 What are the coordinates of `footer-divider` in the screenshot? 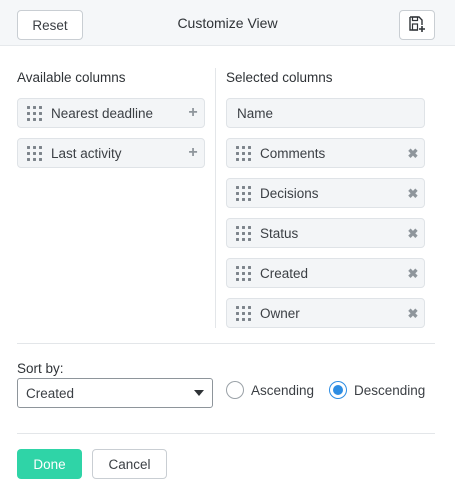 It's located at (226, 433).